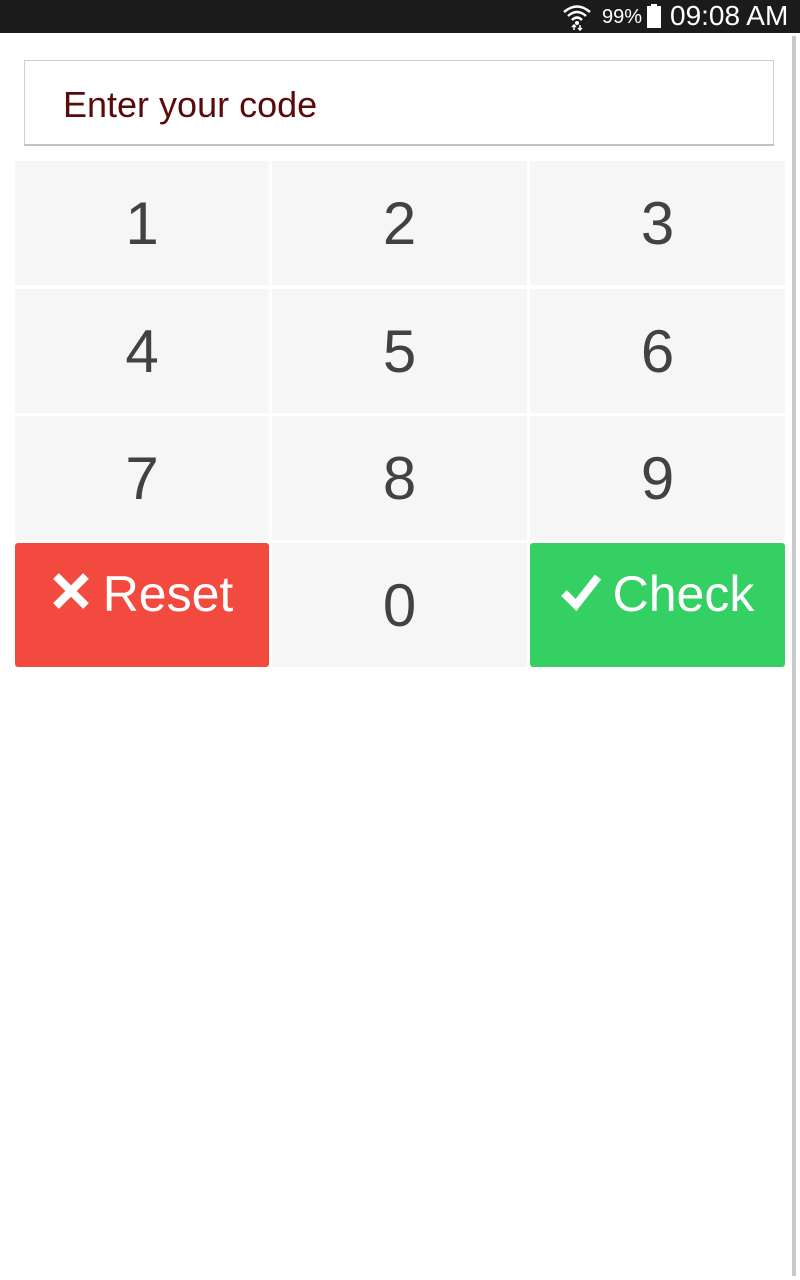  I want to click on key-label: 0, so click(399, 605).